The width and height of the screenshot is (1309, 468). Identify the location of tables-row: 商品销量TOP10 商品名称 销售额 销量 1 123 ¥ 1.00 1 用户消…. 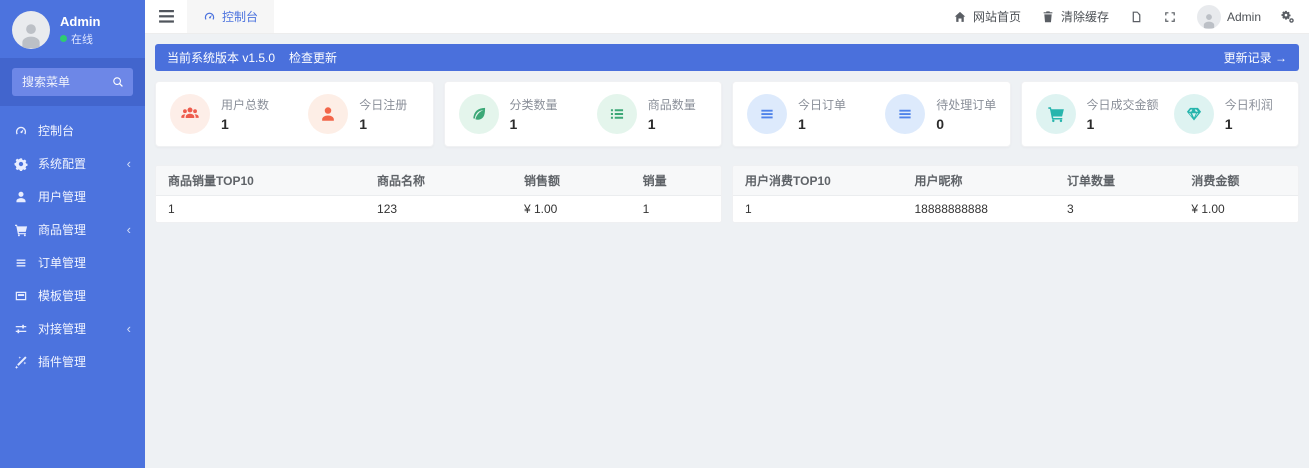
(727, 194).